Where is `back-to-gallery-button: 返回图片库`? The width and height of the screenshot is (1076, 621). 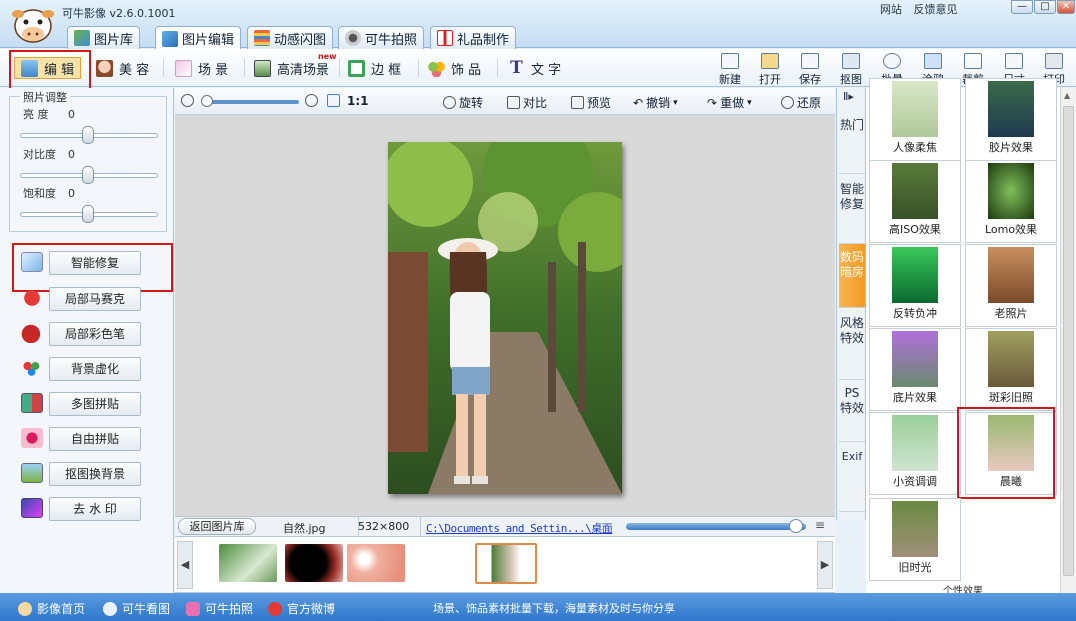
back-to-gallery-button: 返回图片库 is located at coordinates (217, 526).